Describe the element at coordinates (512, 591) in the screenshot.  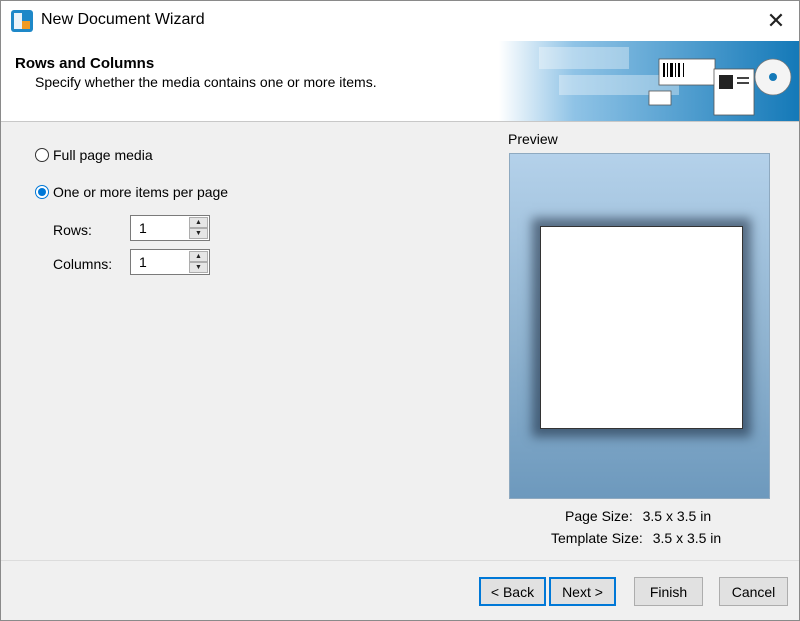
I see `back-button: < Back` at that location.